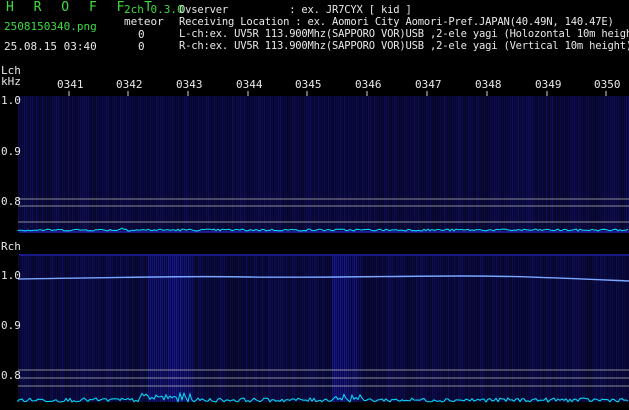  I want to click on time-label: 0346, so click(368, 84).